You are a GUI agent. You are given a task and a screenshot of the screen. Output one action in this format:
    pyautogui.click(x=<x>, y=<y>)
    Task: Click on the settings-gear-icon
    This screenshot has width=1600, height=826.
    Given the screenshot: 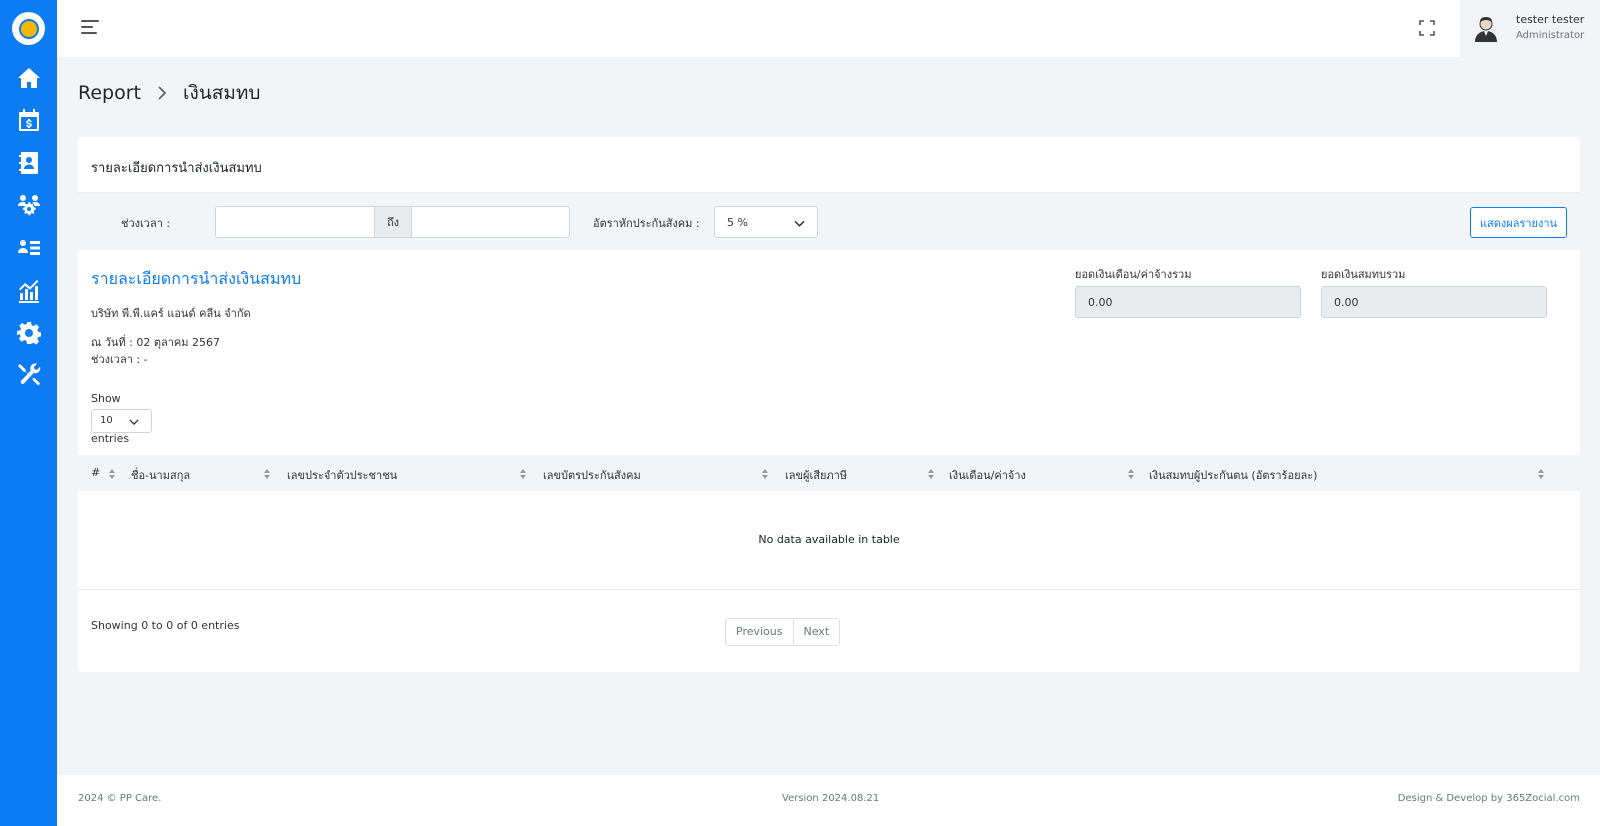 What is the action you would take?
    pyautogui.click(x=29, y=333)
    